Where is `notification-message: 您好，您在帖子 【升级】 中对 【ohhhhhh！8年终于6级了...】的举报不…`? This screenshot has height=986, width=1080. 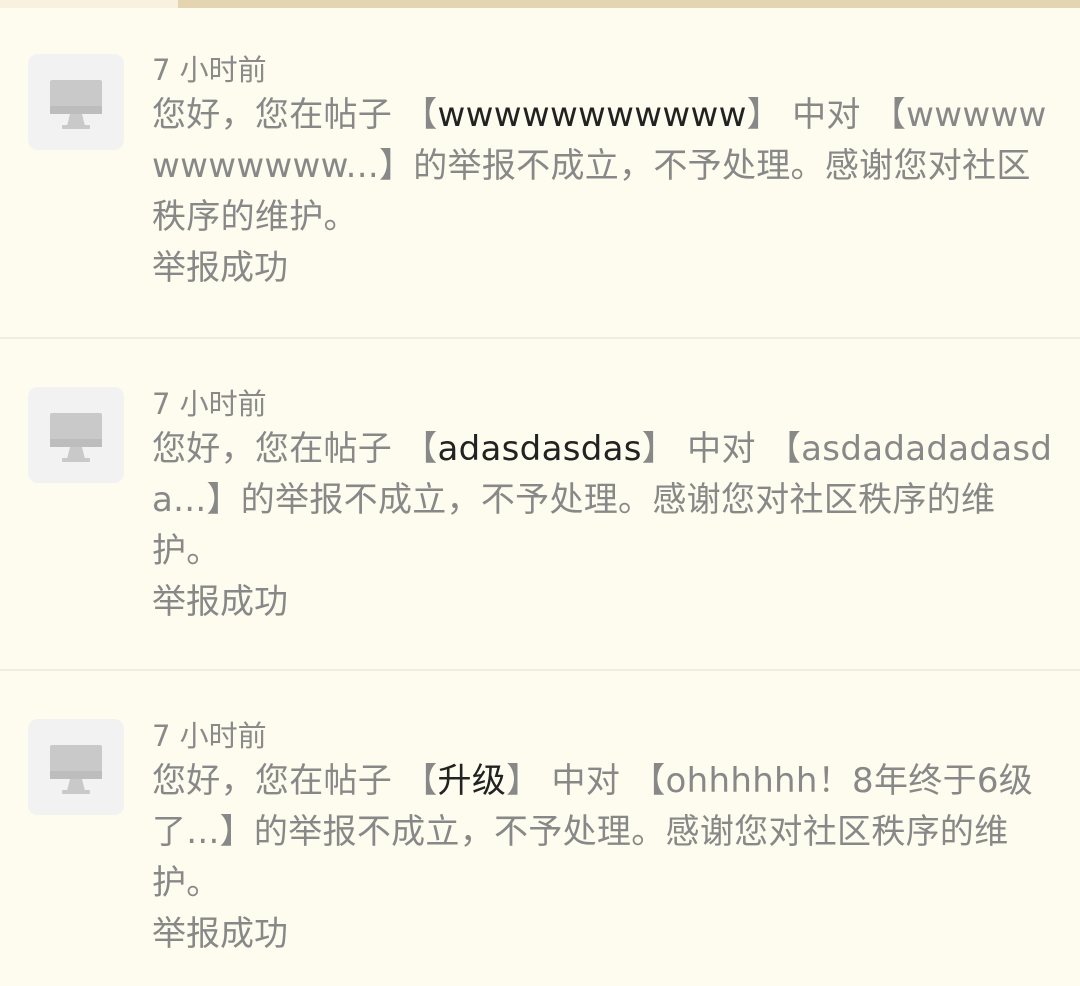
notification-message: 您好，您在帖子 【升级】 中对 【ohhhhhh！8年终于6级了...】的举报不… is located at coordinates (604, 832).